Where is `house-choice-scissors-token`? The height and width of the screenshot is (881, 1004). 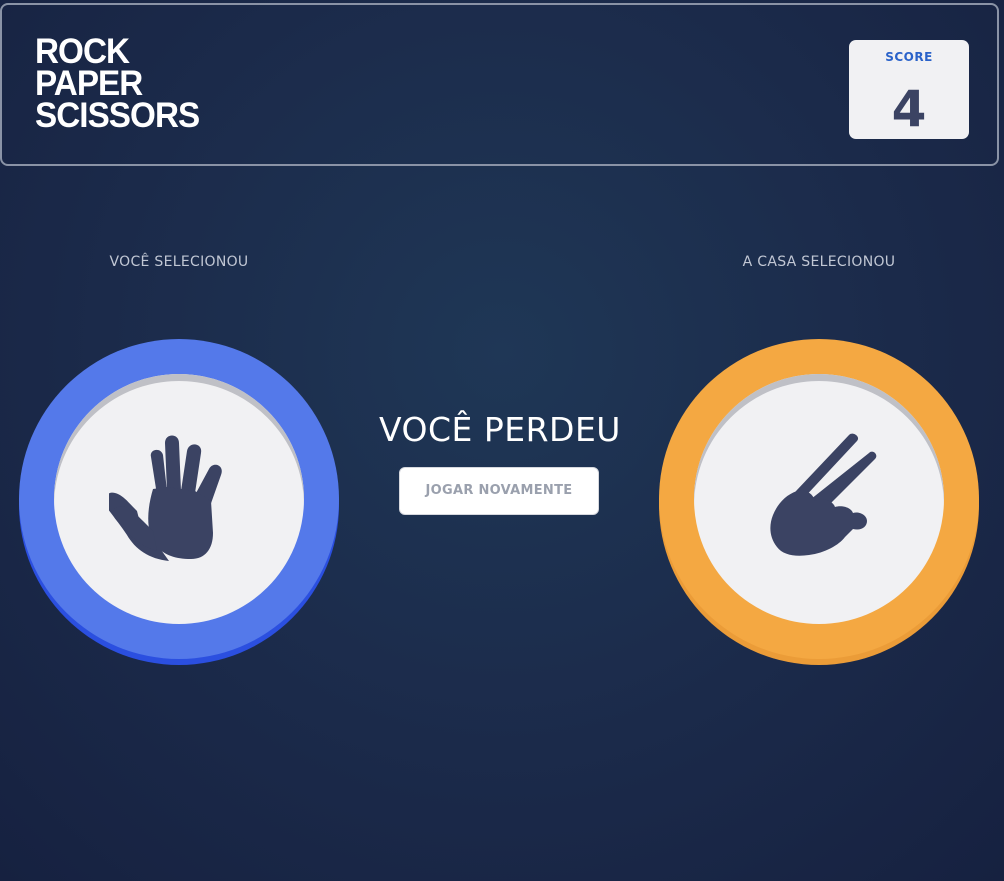
house-choice-scissors-token is located at coordinates (819, 499).